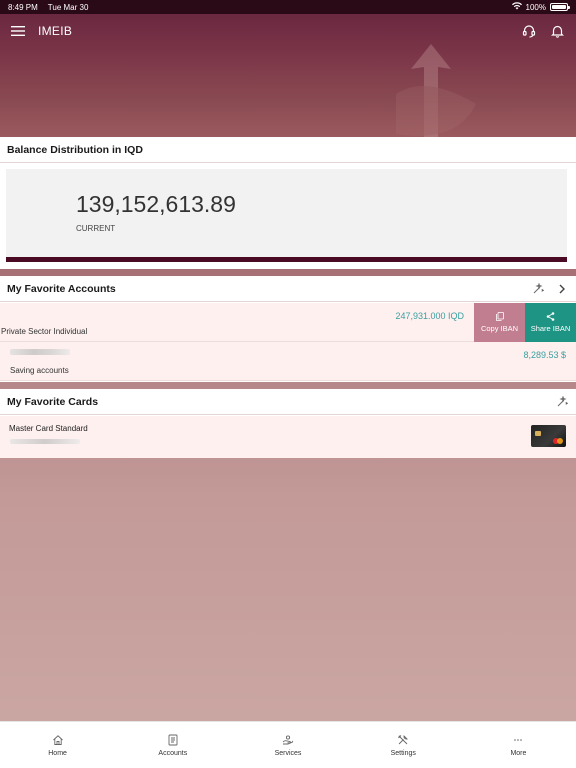 The height and width of the screenshot is (768, 576). Describe the element at coordinates (57, 739) in the screenshot. I see `home-icon` at that location.